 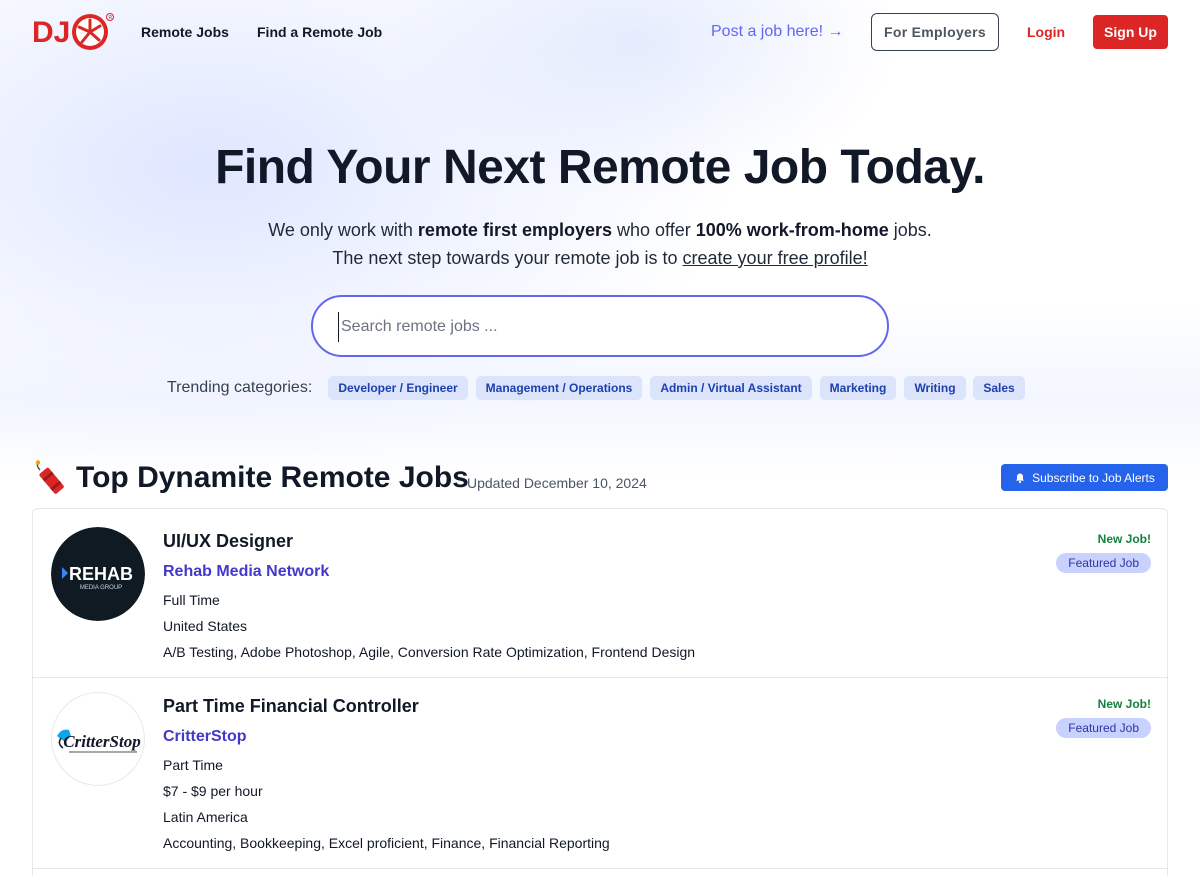 I want to click on category-chip-marketing: Marketing, so click(x=858, y=388).